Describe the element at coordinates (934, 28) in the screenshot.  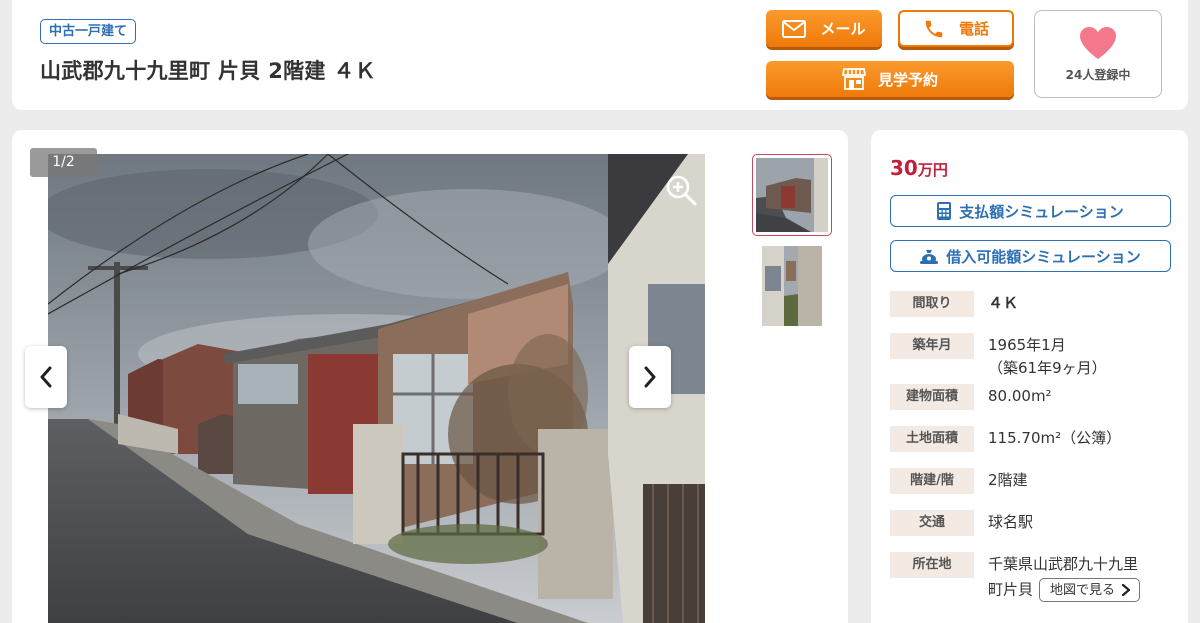
I see `phone-icon` at that location.